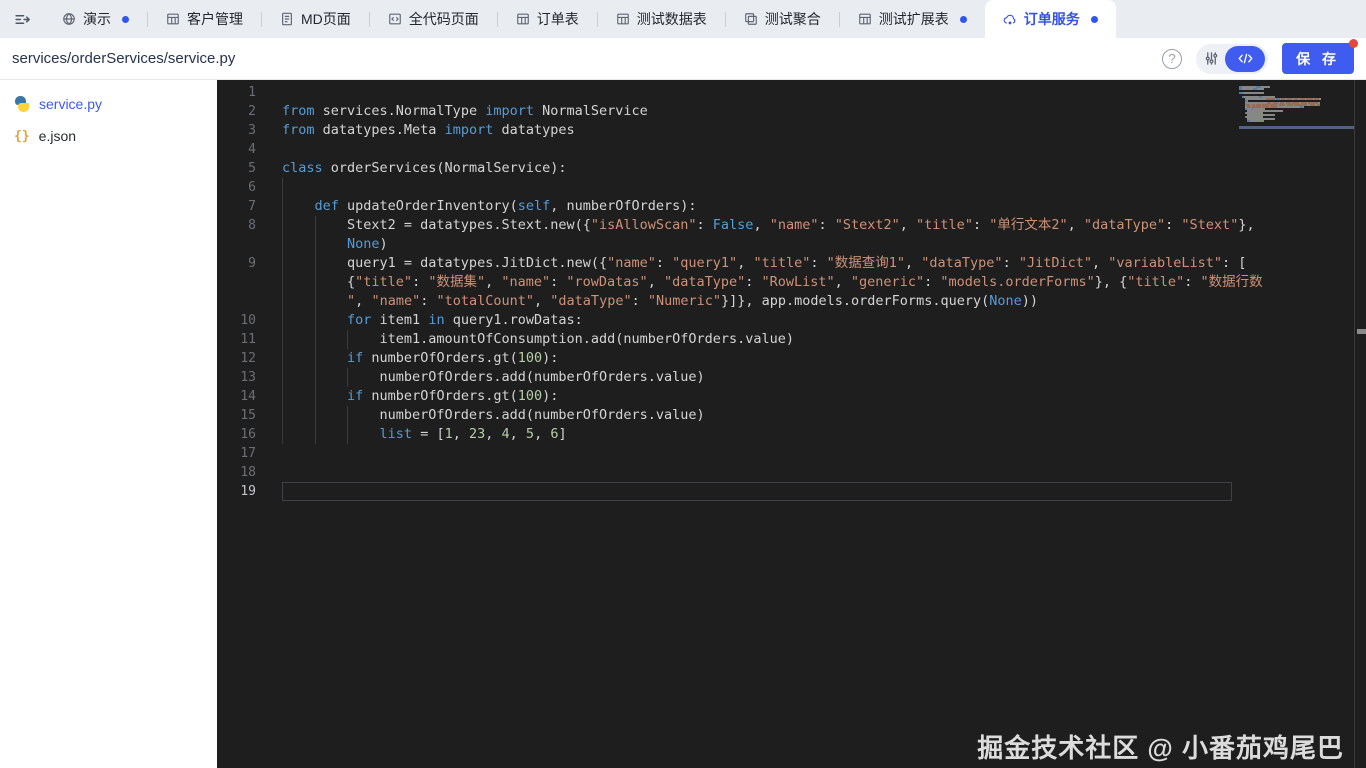 This screenshot has width=1366, height=768. What do you see at coordinates (704, 282) in the screenshot?
I see `code-token: "dataType"` at bounding box center [704, 282].